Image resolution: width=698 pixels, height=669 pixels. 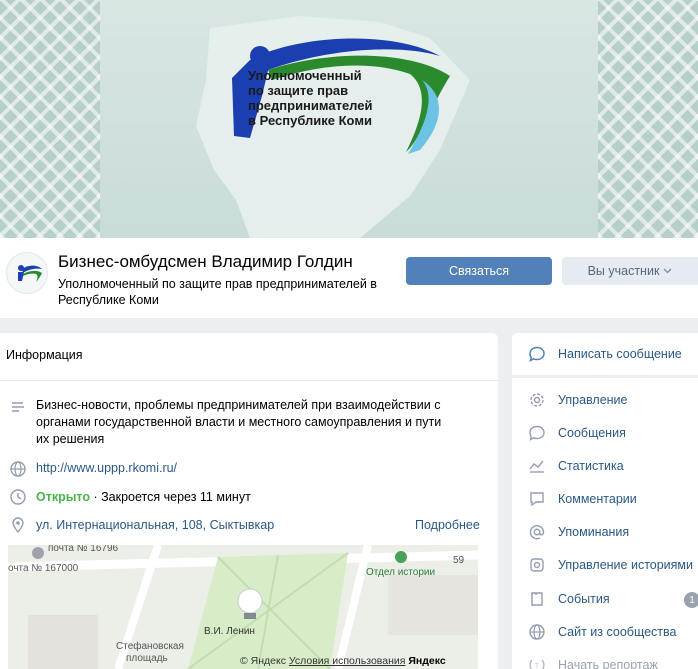 I want to click on map-label: площадь, so click(x=147, y=658).